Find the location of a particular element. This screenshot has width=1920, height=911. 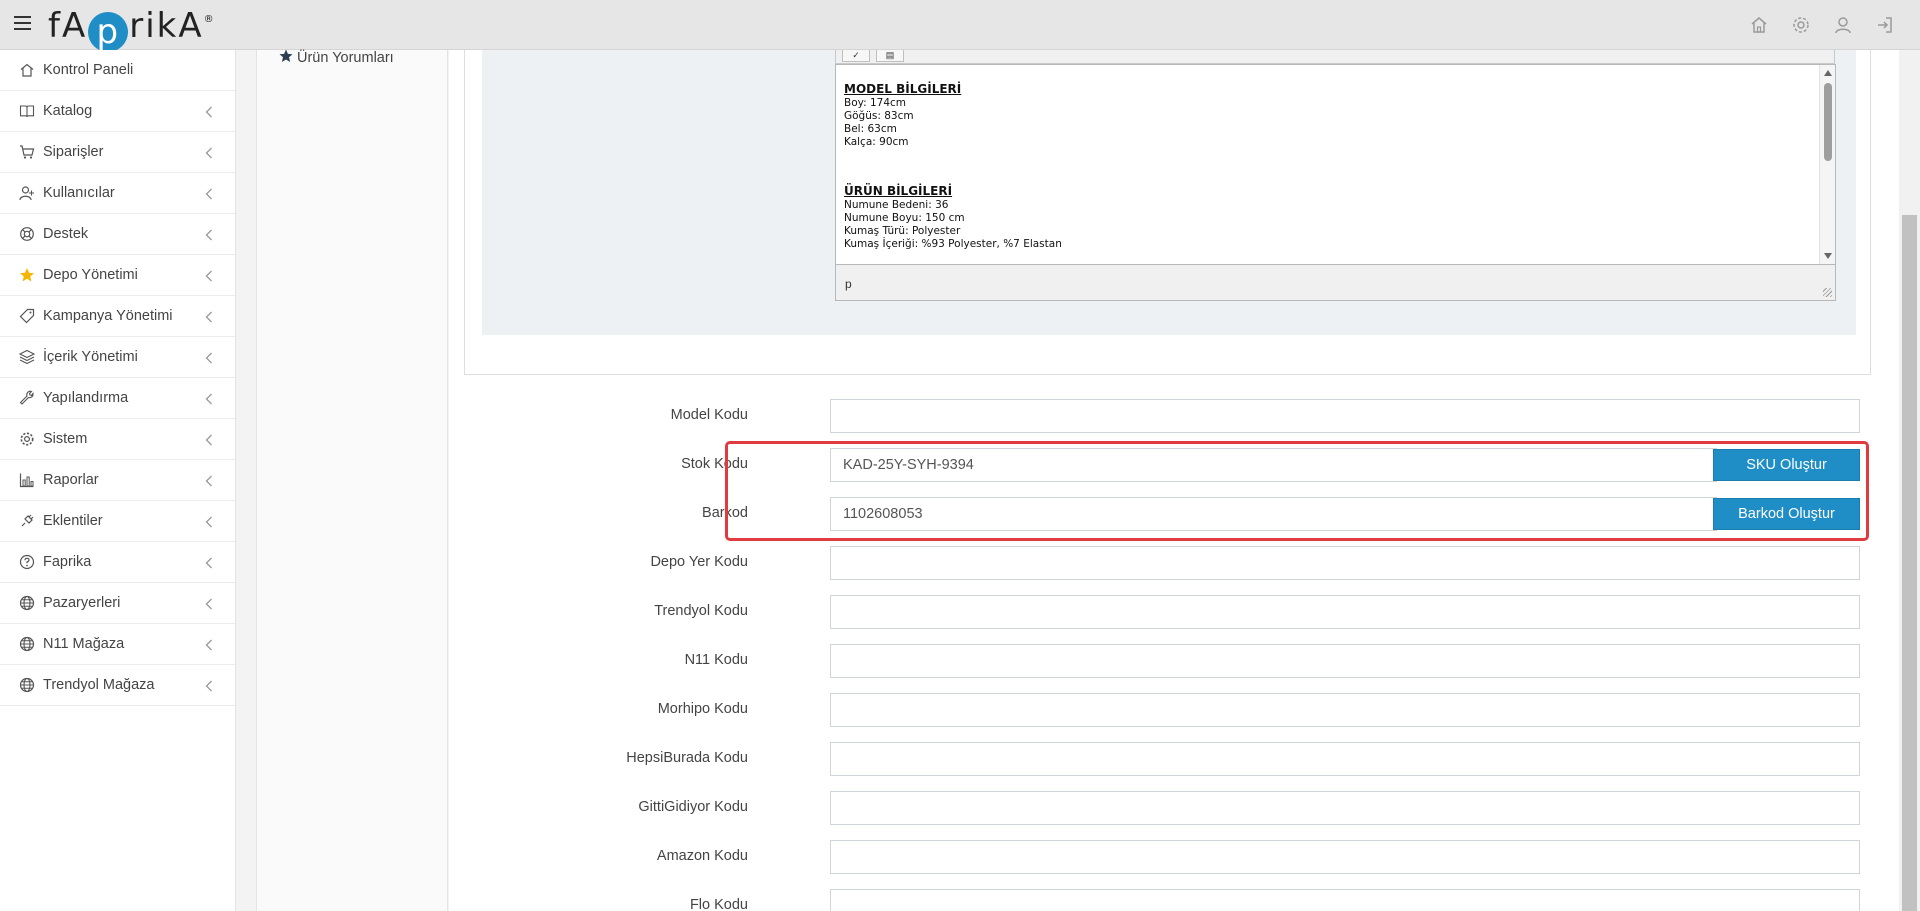

sidebar-item-label: Pazaryerleri is located at coordinates (82, 603).